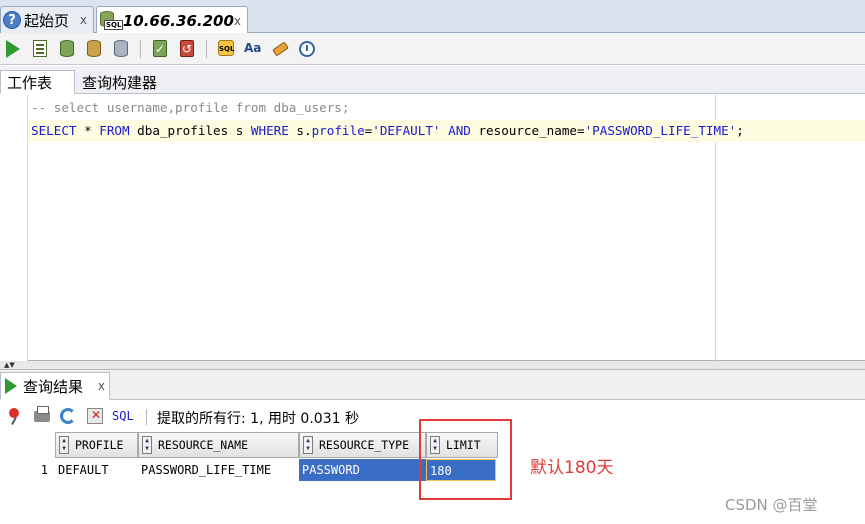 The image size is (865, 524). What do you see at coordinates (54, 130) in the screenshot?
I see `keyword: SELECT` at bounding box center [54, 130].